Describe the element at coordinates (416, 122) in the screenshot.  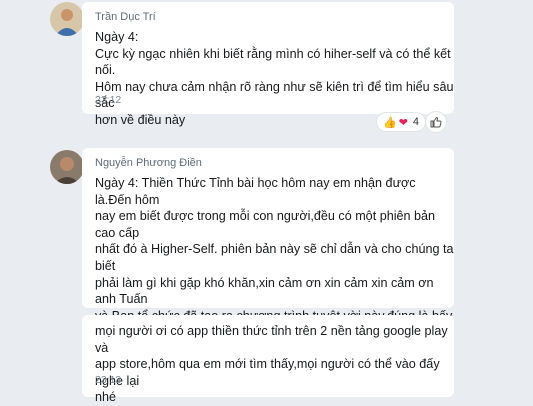
I see `reaction-count: 4` at that location.